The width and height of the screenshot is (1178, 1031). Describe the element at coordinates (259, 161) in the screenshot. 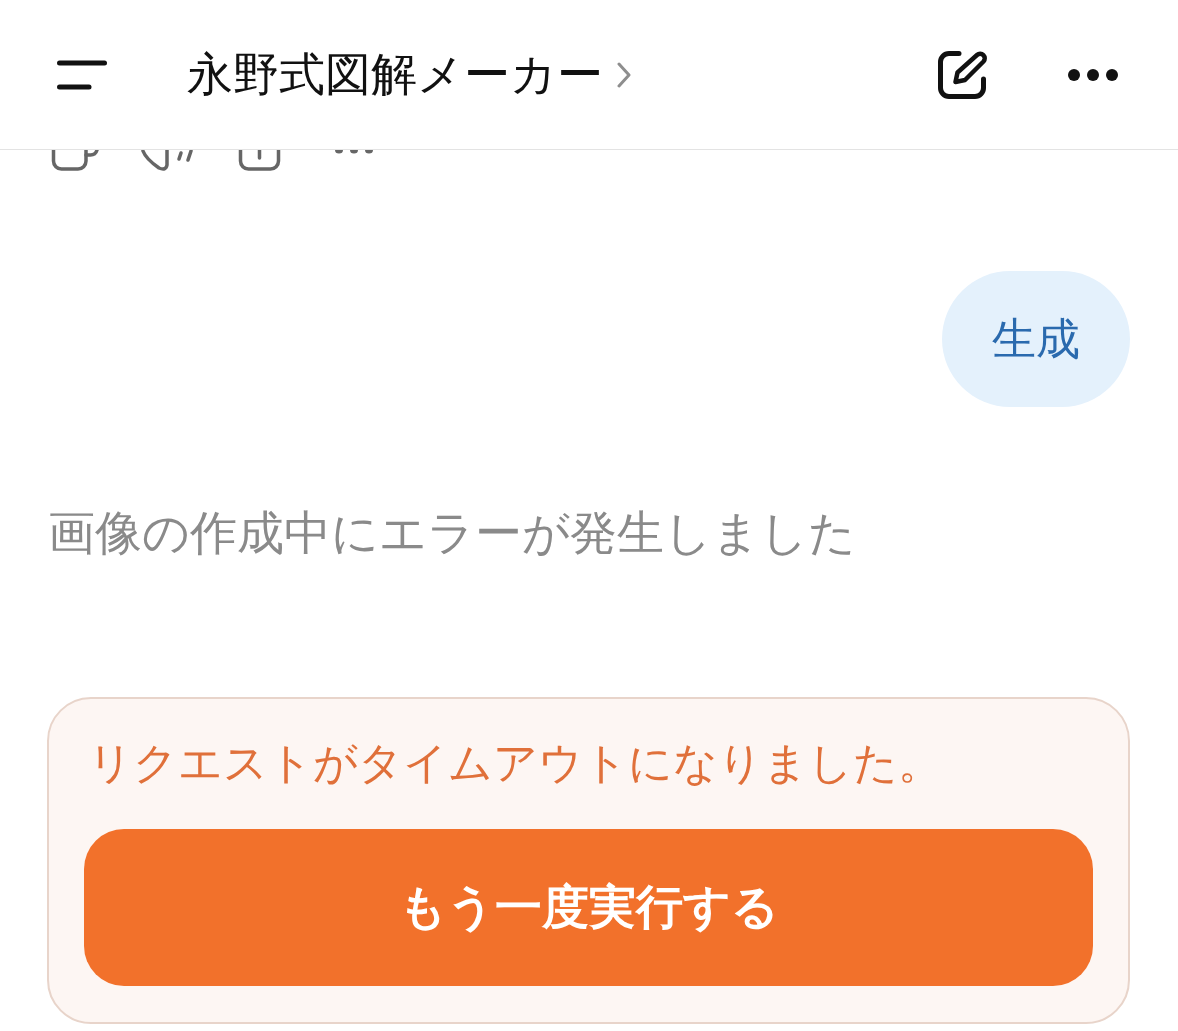

I see `share-icon` at that location.